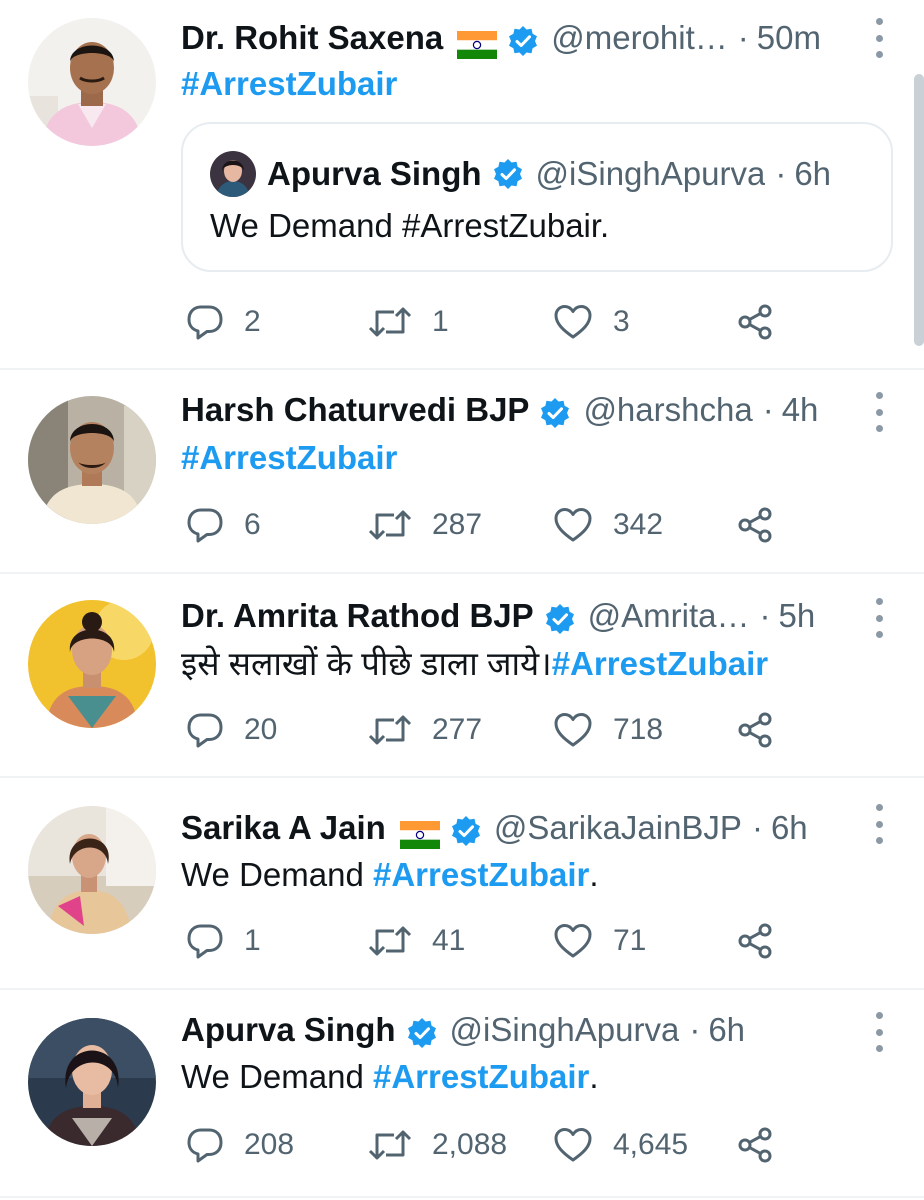 The width and height of the screenshot is (924, 1200). What do you see at coordinates (569, 174) in the screenshot?
I see `quoted-header: Apurva Singh @iSinghApurva · 6h` at bounding box center [569, 174].